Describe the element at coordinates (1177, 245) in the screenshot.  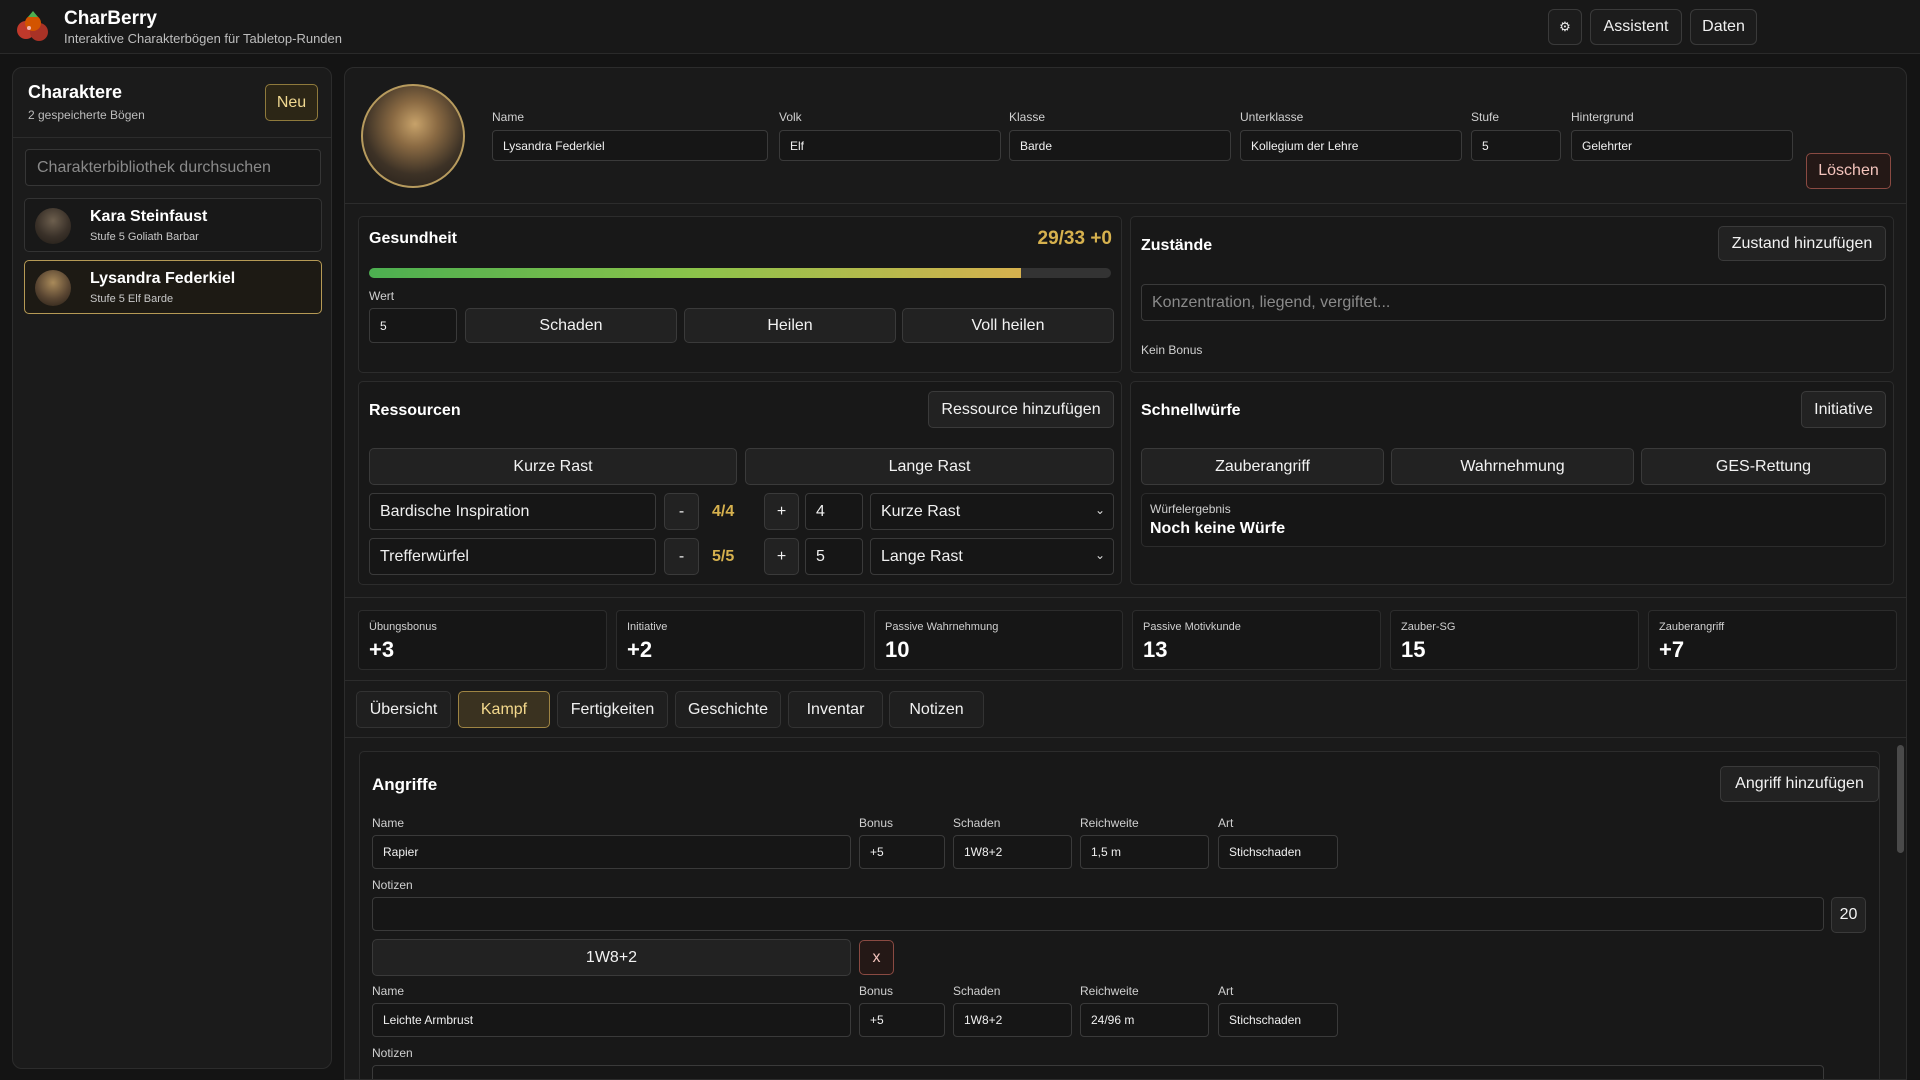
I see `conditions-title: Zustände` at that location.